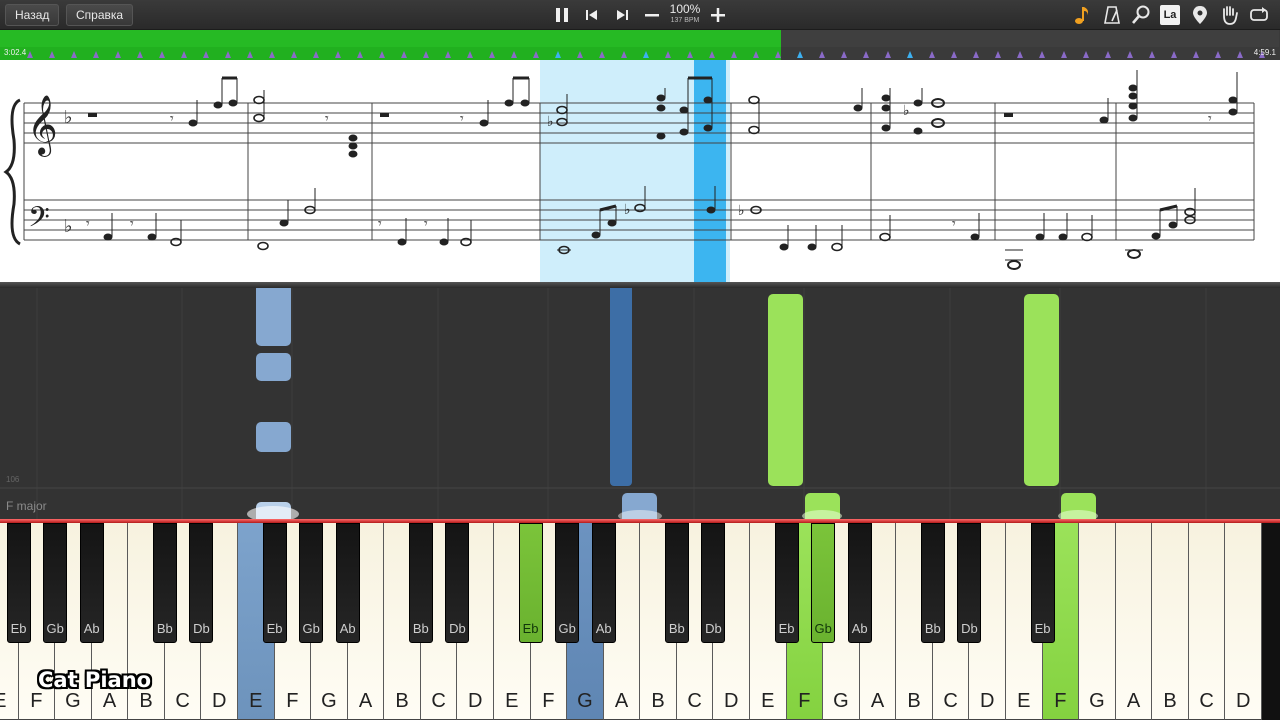 The width and height of the screenshot is (1280, 720). I want to click on white-key: A, so click(1134, 621).